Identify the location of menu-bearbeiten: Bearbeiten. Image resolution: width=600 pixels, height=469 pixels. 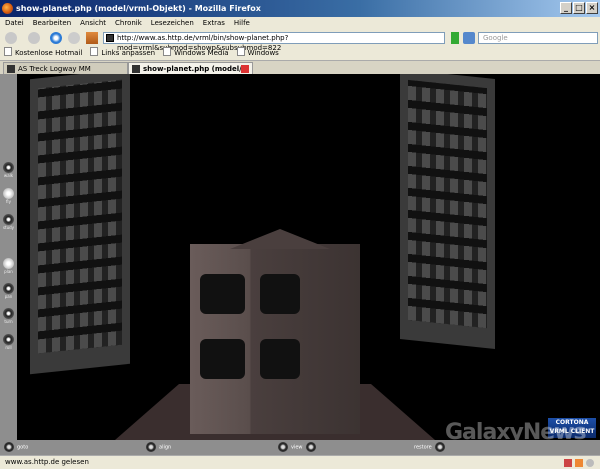
(52, 23).